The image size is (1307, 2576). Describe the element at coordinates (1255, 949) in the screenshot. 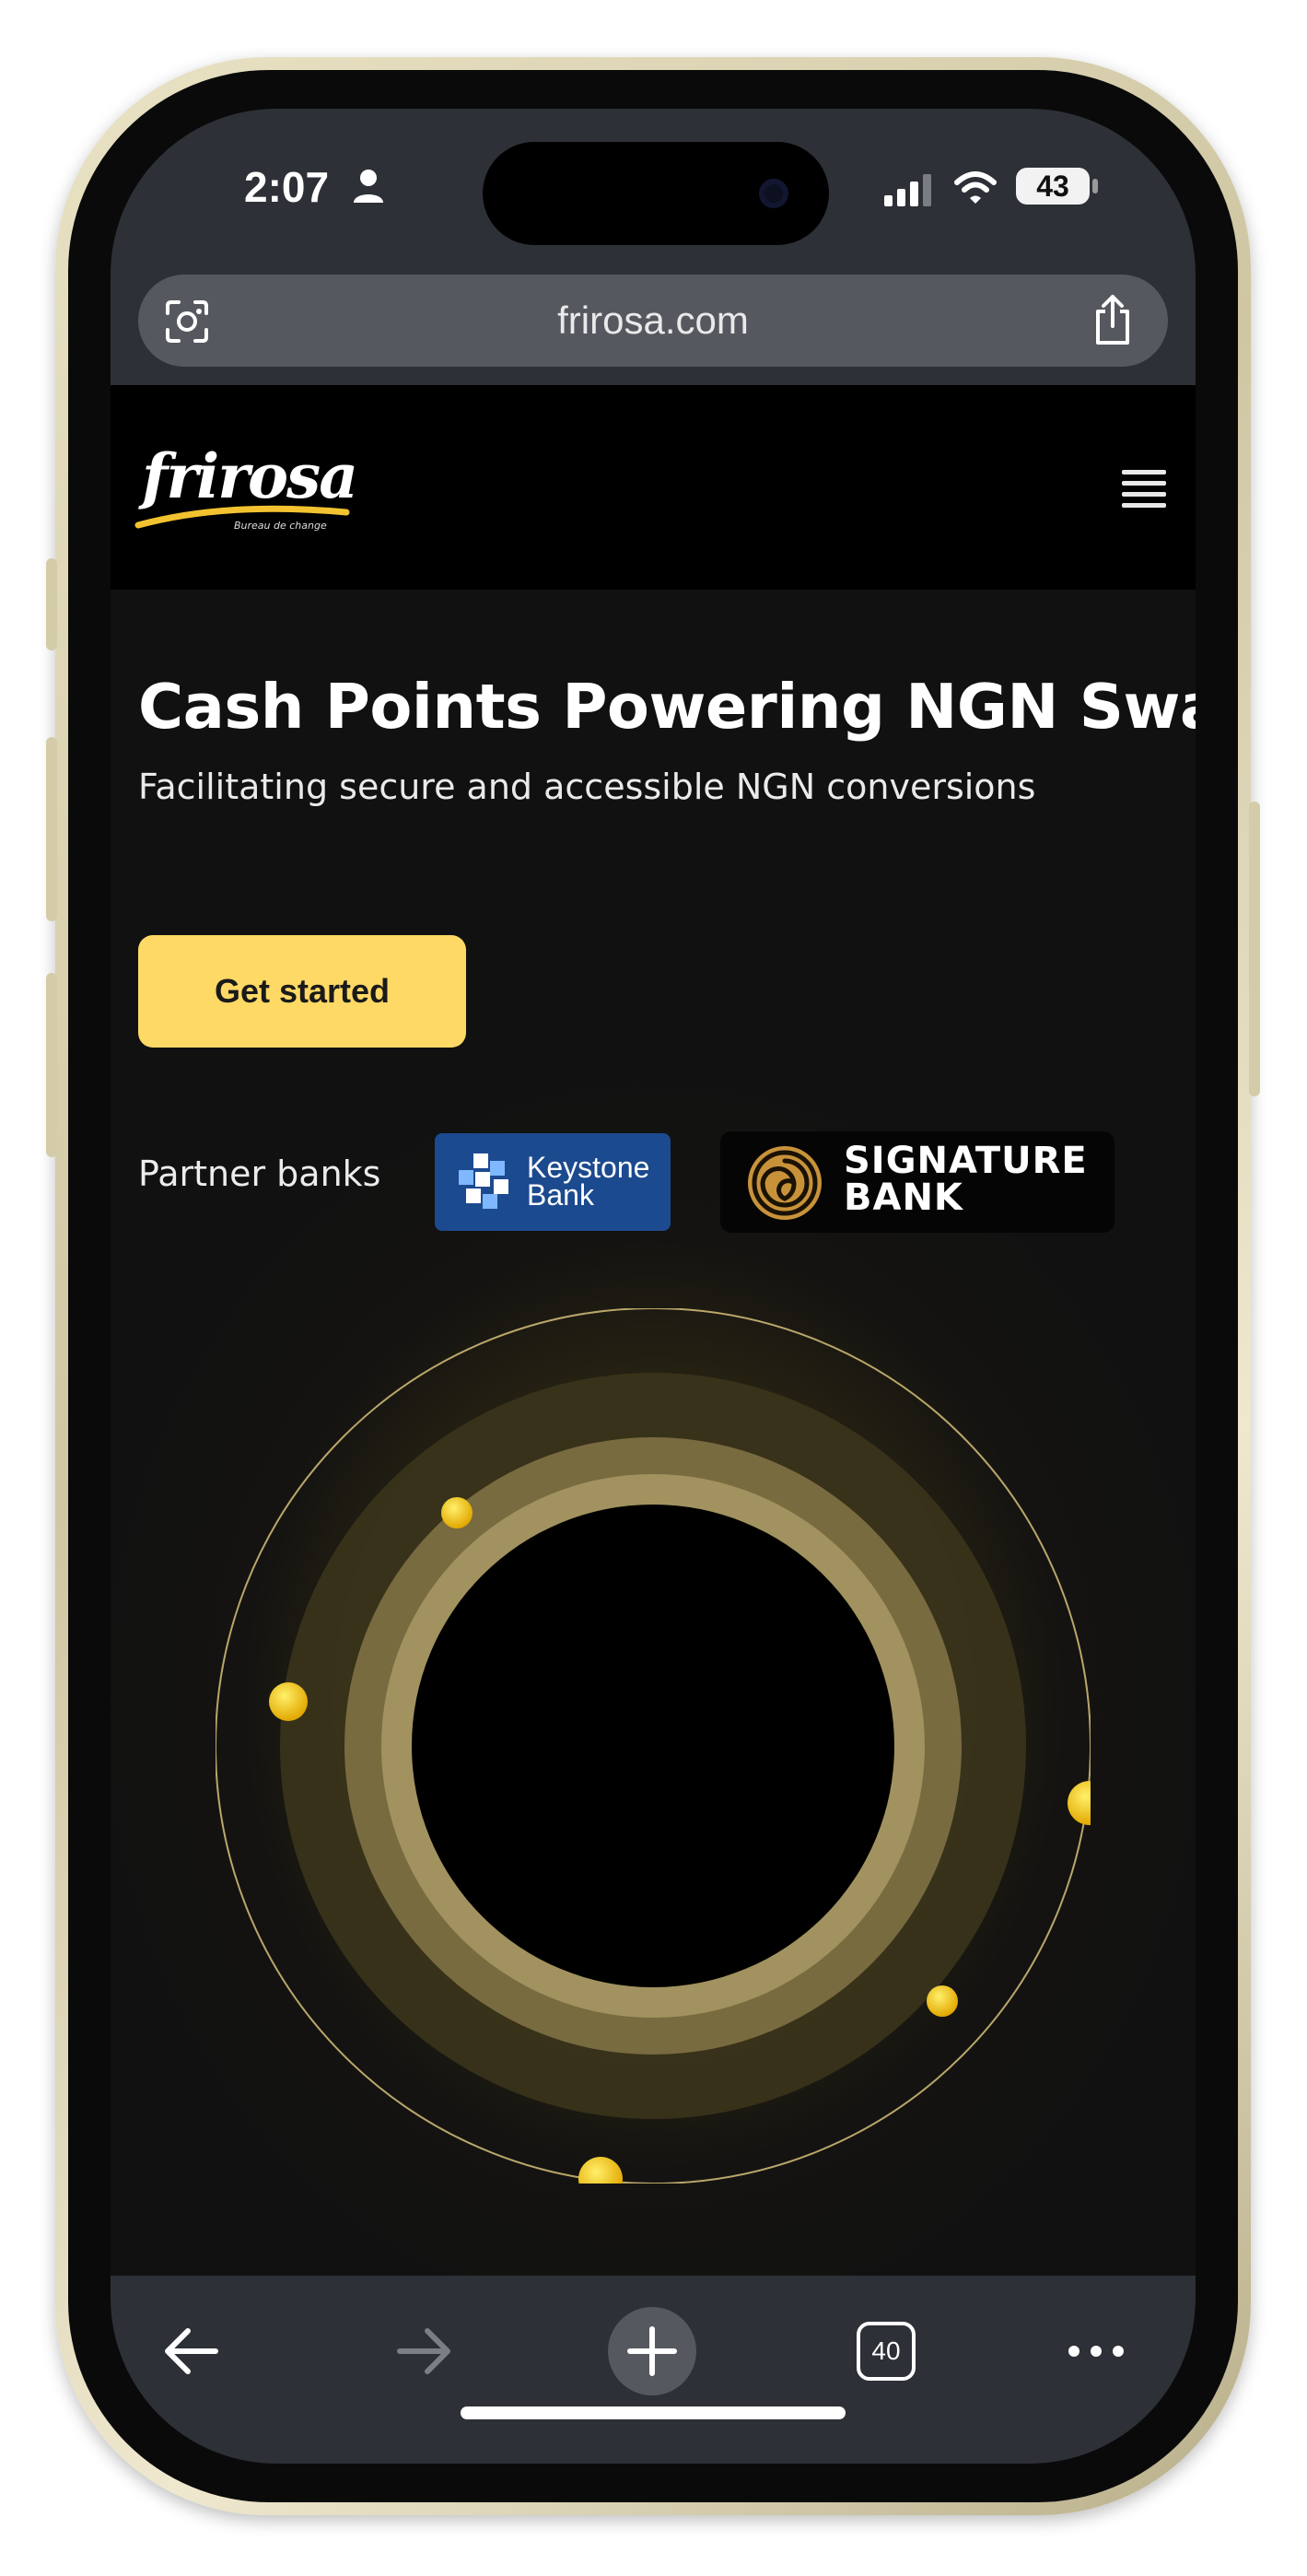

I see `power-button` at that location.